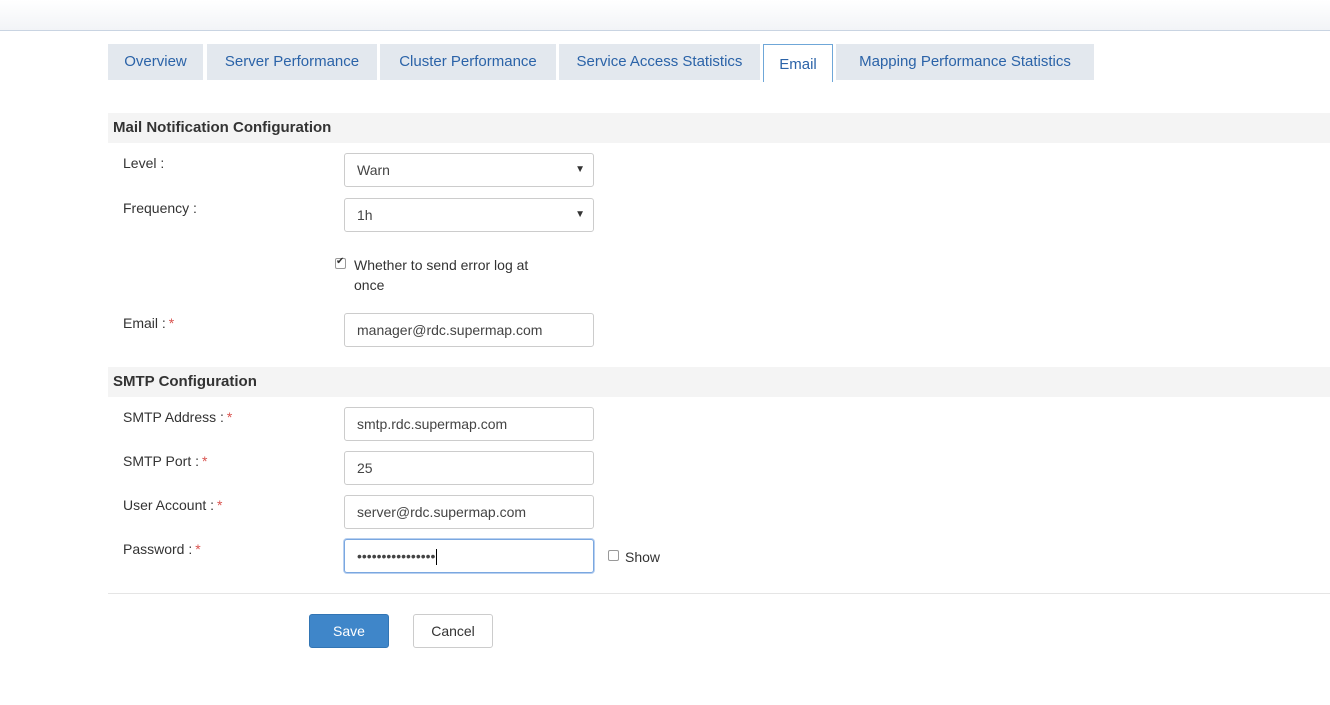  What do you see at coordinates (468, 62) in the screenshot?
I see `tab-cluster-performance: Cluster Performance` at bounding box center [468, 62].